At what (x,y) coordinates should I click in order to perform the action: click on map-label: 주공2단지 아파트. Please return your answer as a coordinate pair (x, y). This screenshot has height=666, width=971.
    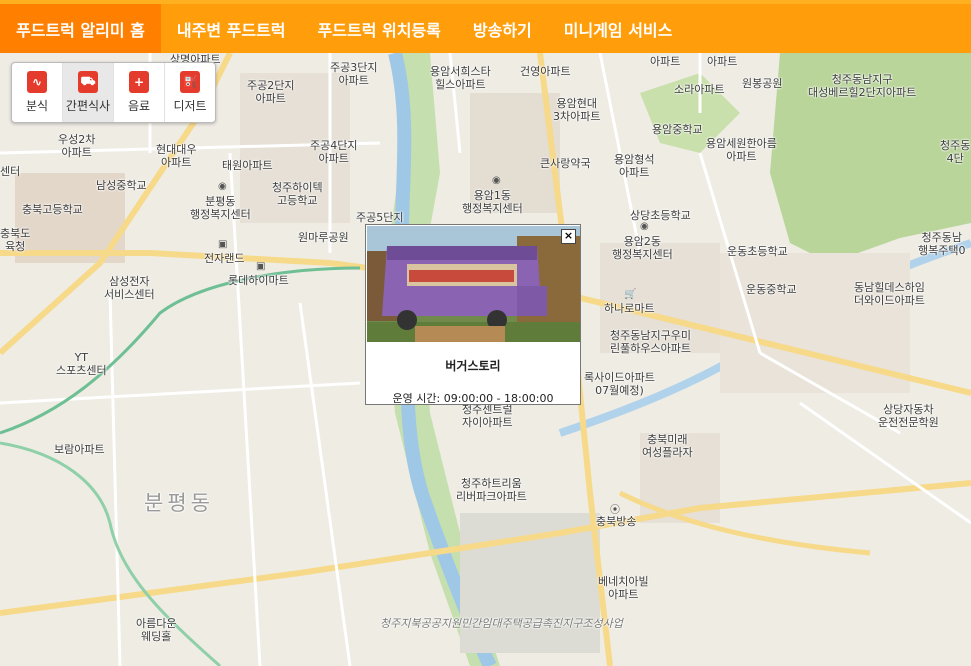
    Looking at the image, I should click on (271, 92).